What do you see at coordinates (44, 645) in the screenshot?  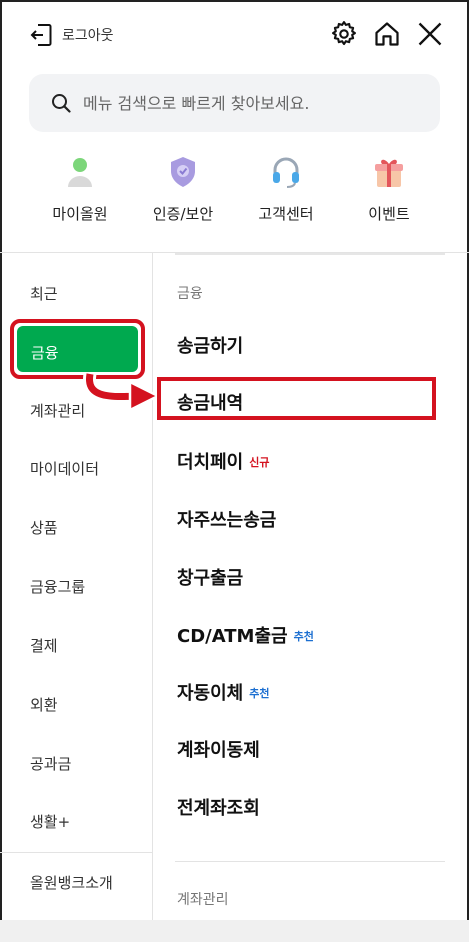 I see `sidebar-item-payment: 결제` at bounding box center [44, 645].